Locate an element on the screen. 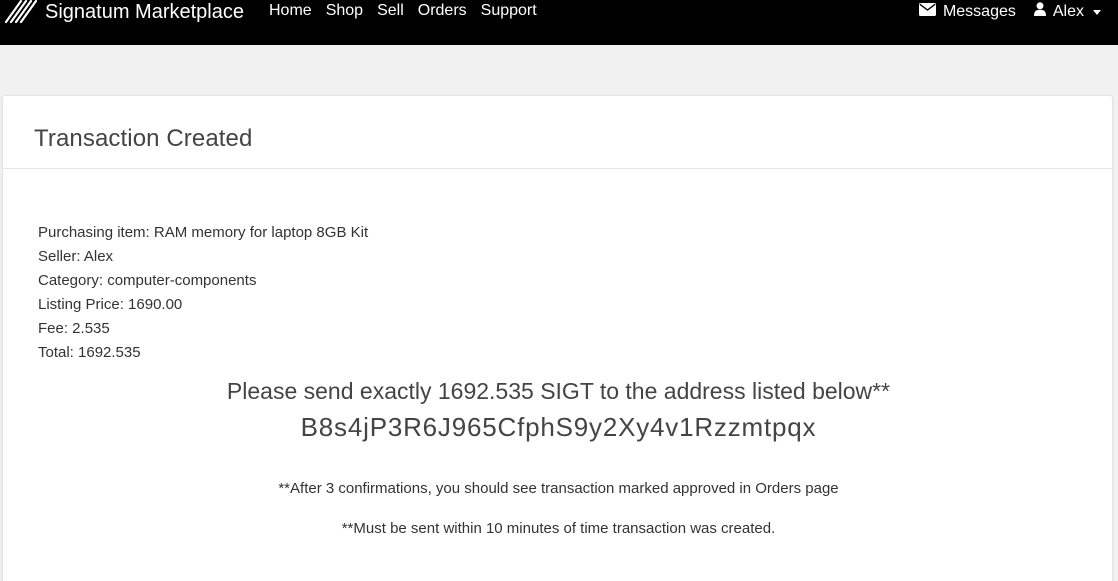  user-name: Alex is located at coordinates (1068, 11).